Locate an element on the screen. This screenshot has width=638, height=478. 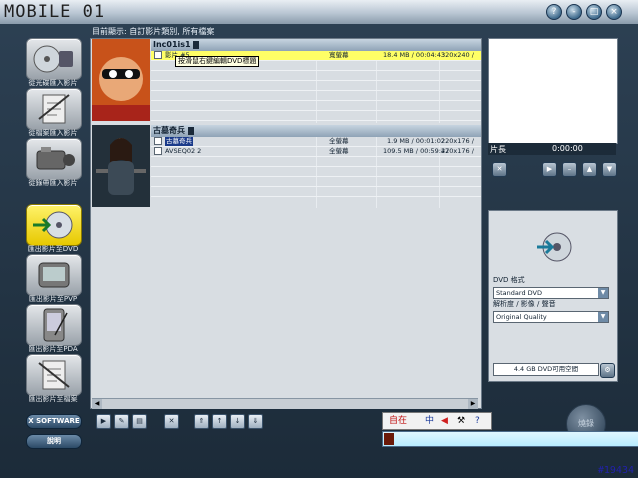
title-bar: MOBILE 01 ? - □ × is located at coordinates (319, 12).